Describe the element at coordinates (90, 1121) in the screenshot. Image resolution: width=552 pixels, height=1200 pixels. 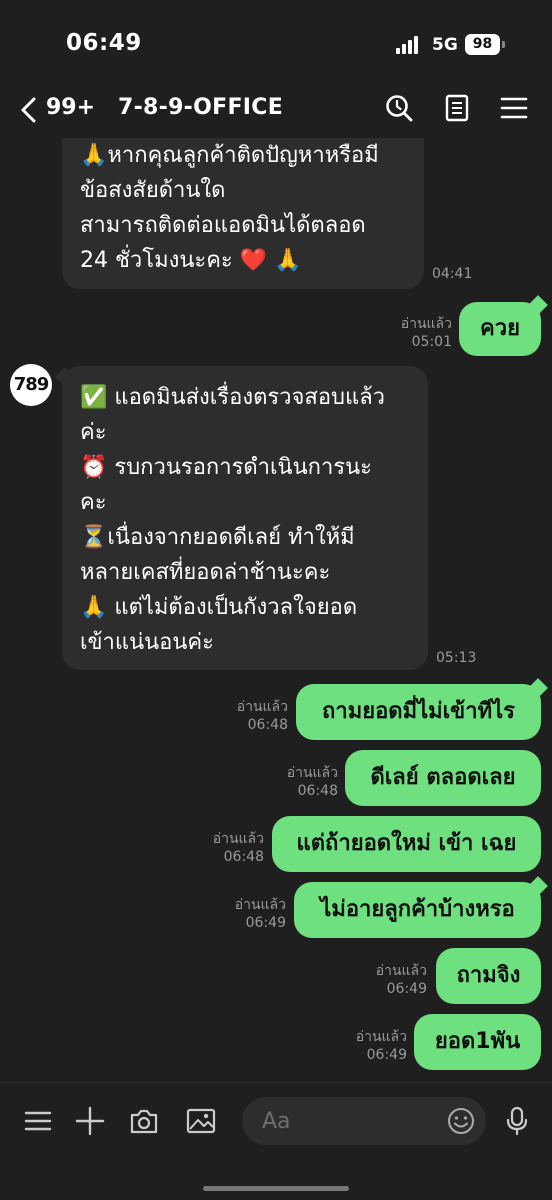
I see `plus-icon` at that location.